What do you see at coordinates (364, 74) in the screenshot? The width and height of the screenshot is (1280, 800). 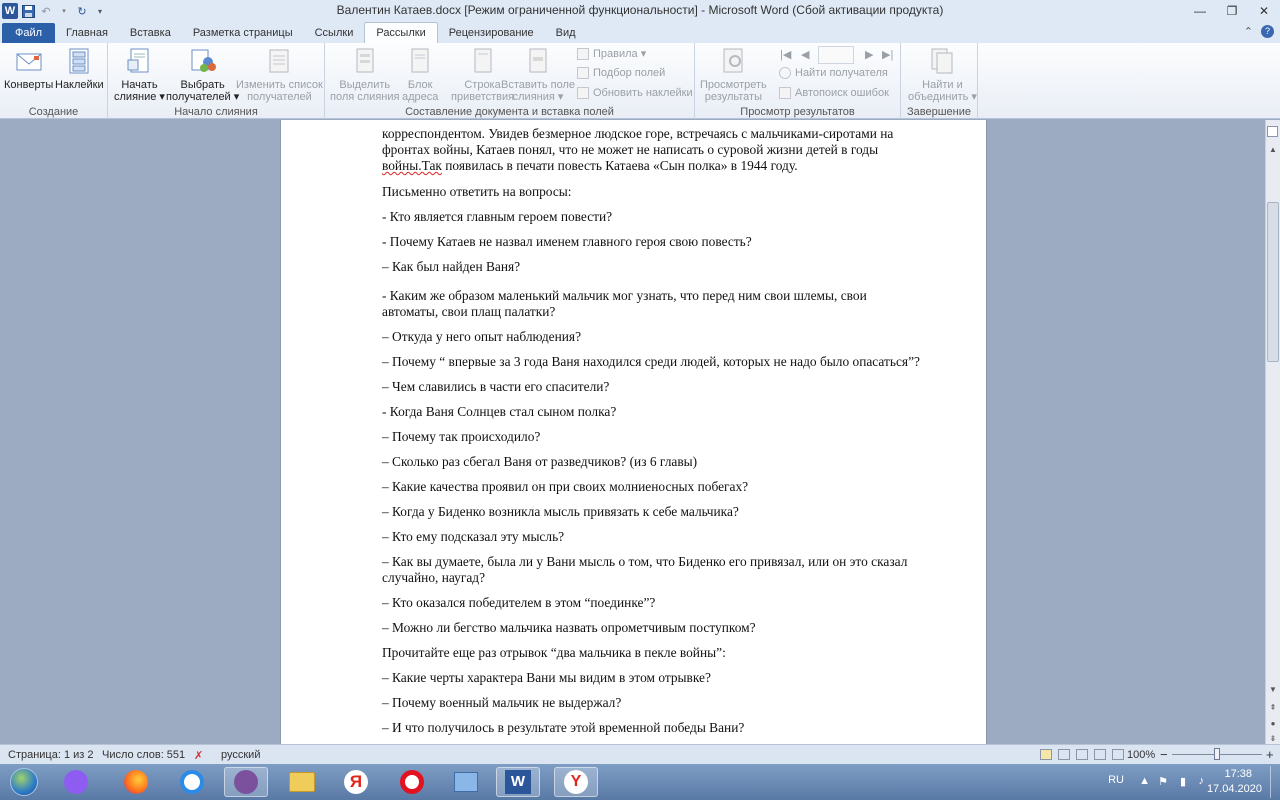 I see `highlight-fields-button: Выделить поля слияния` at bounding box center [364, 74].